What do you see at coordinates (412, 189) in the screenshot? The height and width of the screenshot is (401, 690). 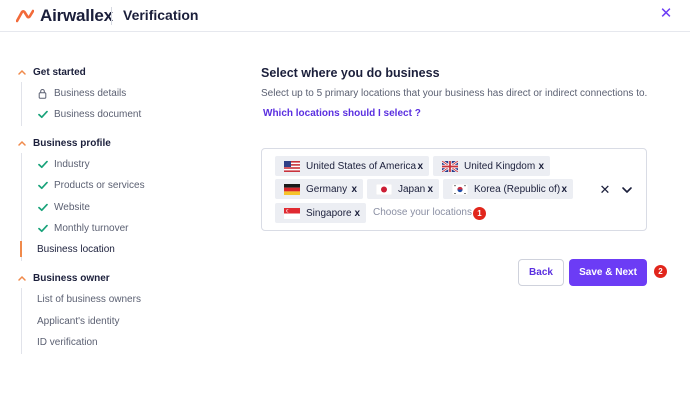 I see `chip-label: Japan` at bounding box center [412, 189].